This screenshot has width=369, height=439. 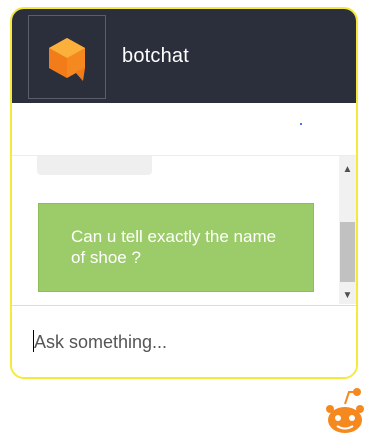 What do you see at coordinates (184, 129) in the screenshot?
I see `chat-subheader` at bounding box center [184, 129].